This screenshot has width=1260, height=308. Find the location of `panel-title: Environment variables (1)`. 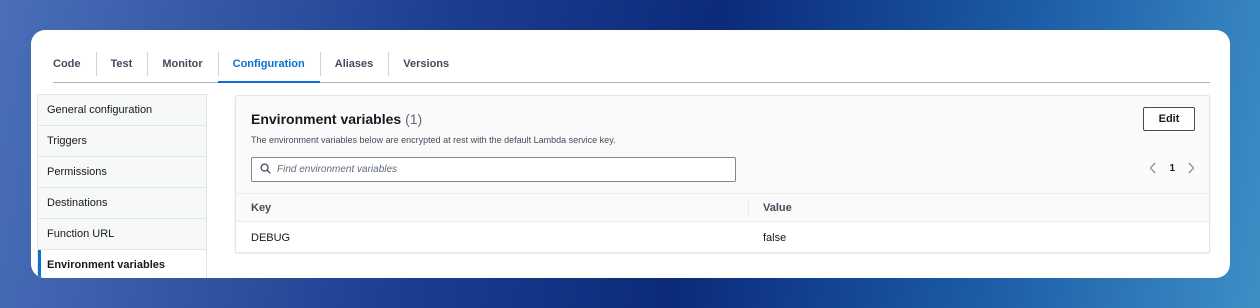

panel-title: Environment variables (1) is located at coordinates (336, 119).